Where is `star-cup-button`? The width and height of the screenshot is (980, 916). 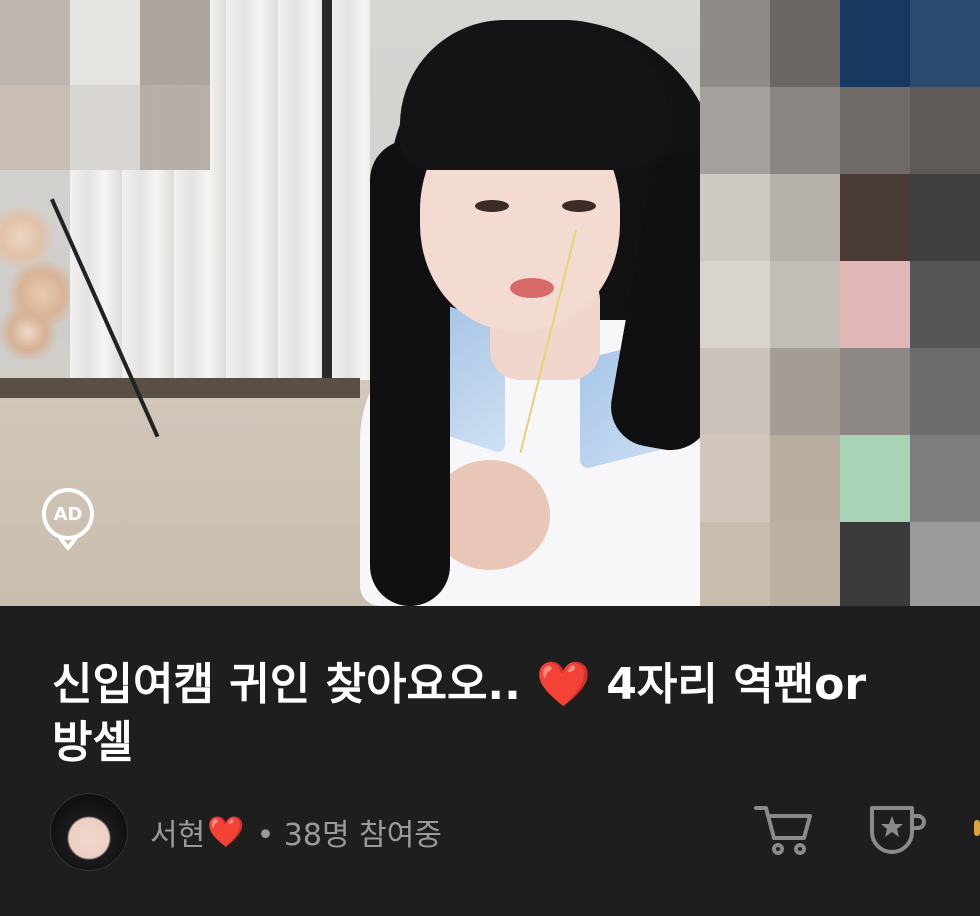 star-cup-button is located at coordinates (898, 830).